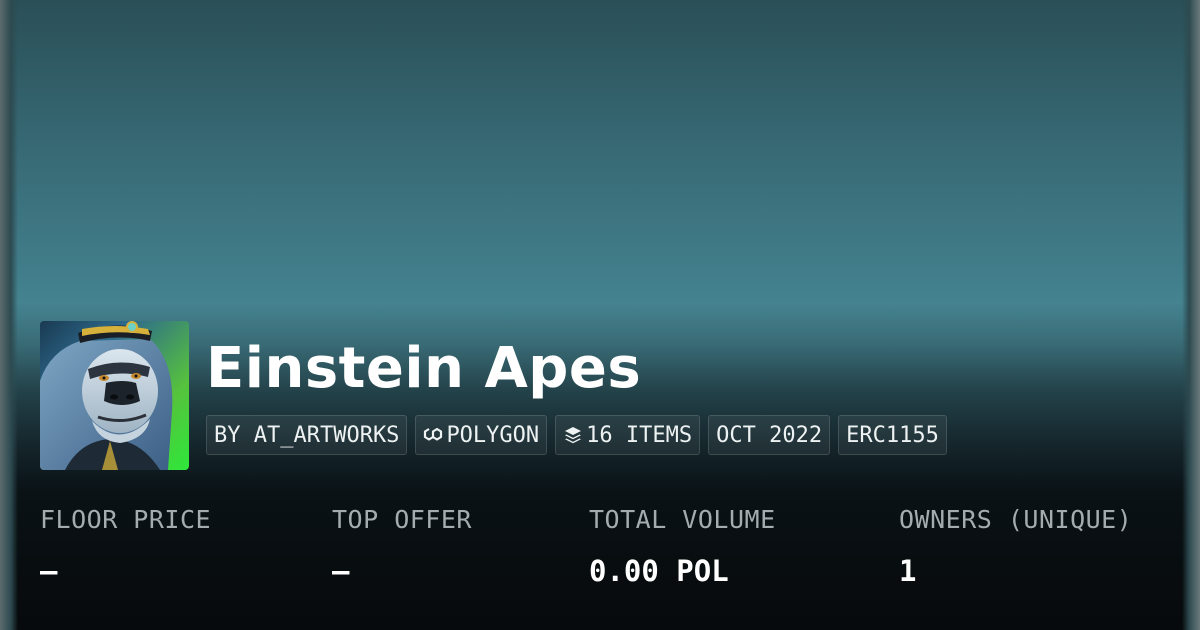 This screenshot has height=630, width=1200. Describe the element at coordinates (573, 435) in the screenshot. I see `layers-icon` at that location.